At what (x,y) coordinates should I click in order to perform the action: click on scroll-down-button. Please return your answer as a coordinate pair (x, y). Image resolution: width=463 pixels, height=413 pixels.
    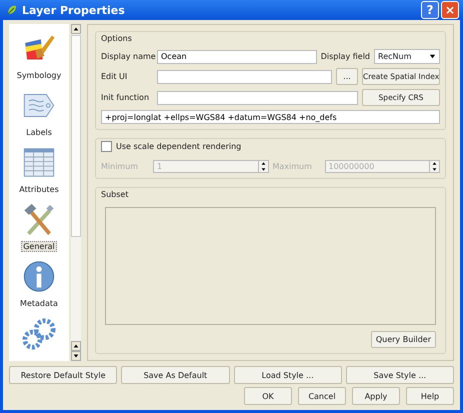
    Looking at the image, I should click on (76, 356).